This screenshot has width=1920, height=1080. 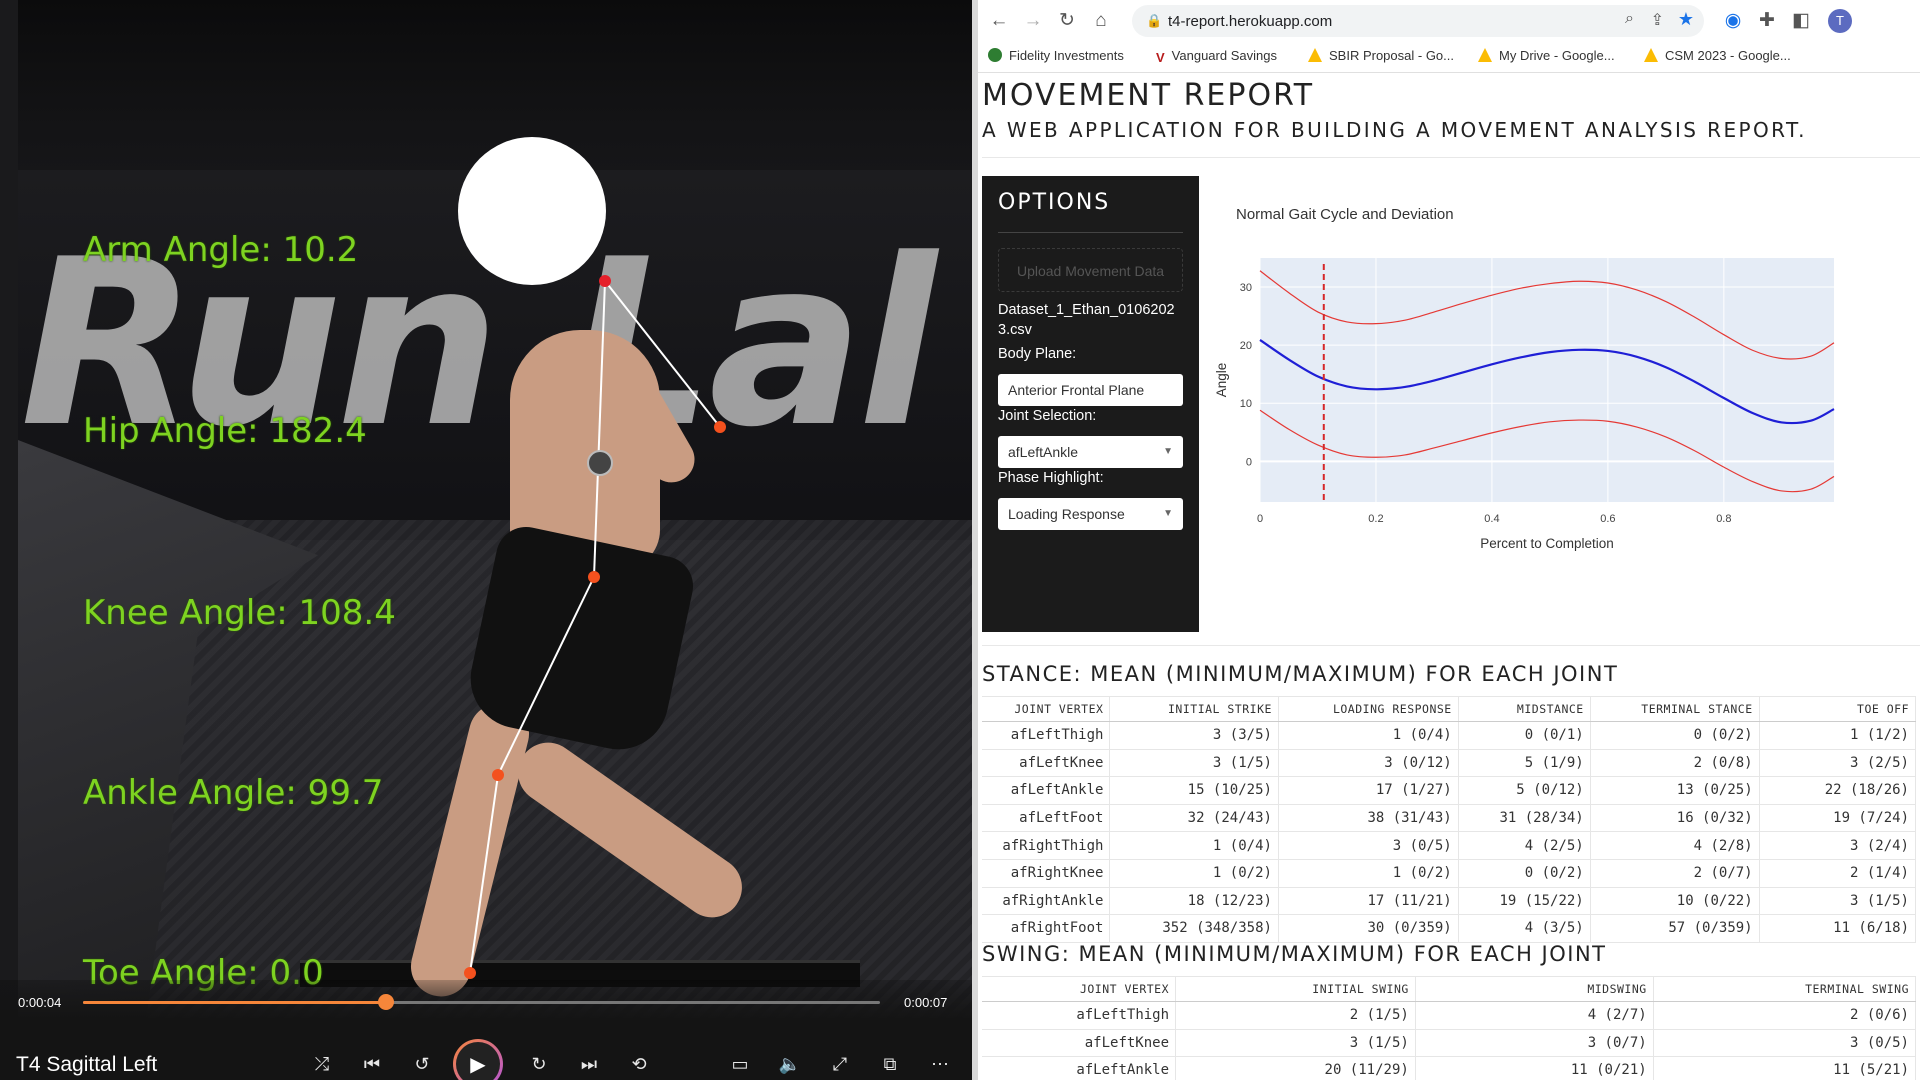 What do you see at coordinates (720, 427) in the screenshot?
I see `elbow-joint` at bounding box center [720, 427].